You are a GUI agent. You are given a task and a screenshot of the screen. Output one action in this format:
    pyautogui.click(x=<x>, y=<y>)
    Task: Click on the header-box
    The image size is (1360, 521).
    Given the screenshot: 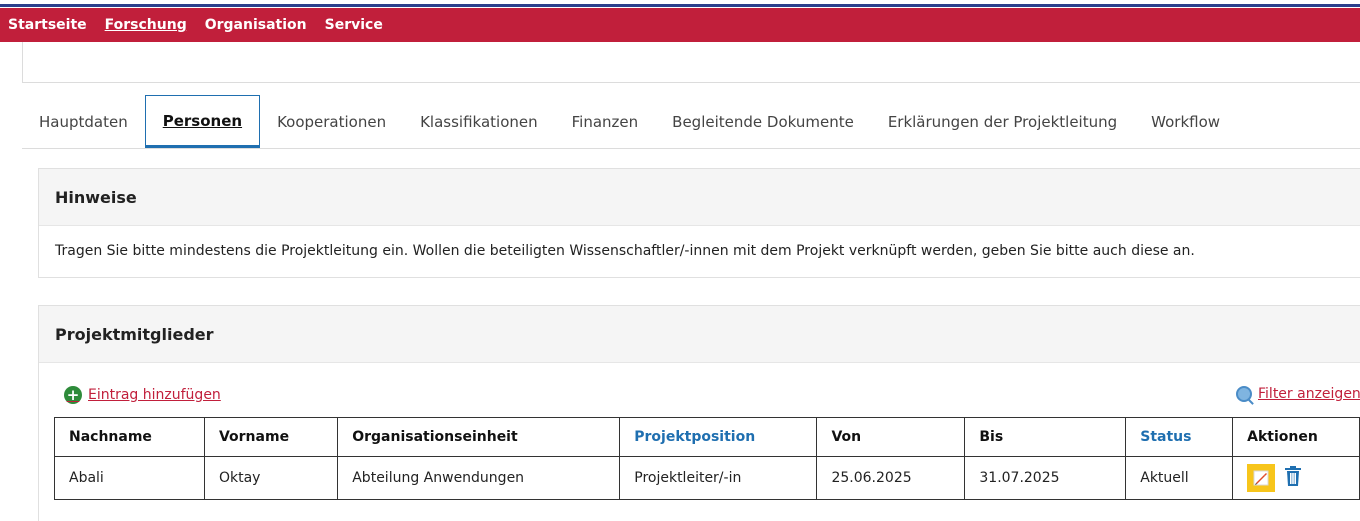 What is the action you would take?
    pyautogui.click(x=691, y=62)
    